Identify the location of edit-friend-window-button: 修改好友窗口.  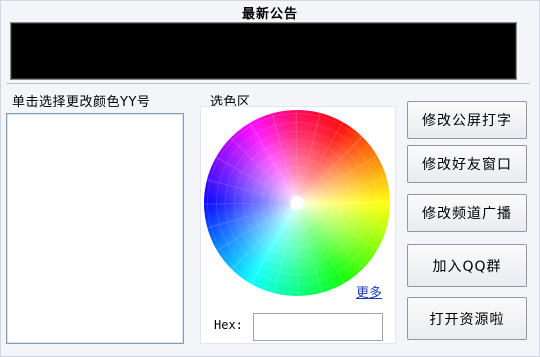
(467, 164).